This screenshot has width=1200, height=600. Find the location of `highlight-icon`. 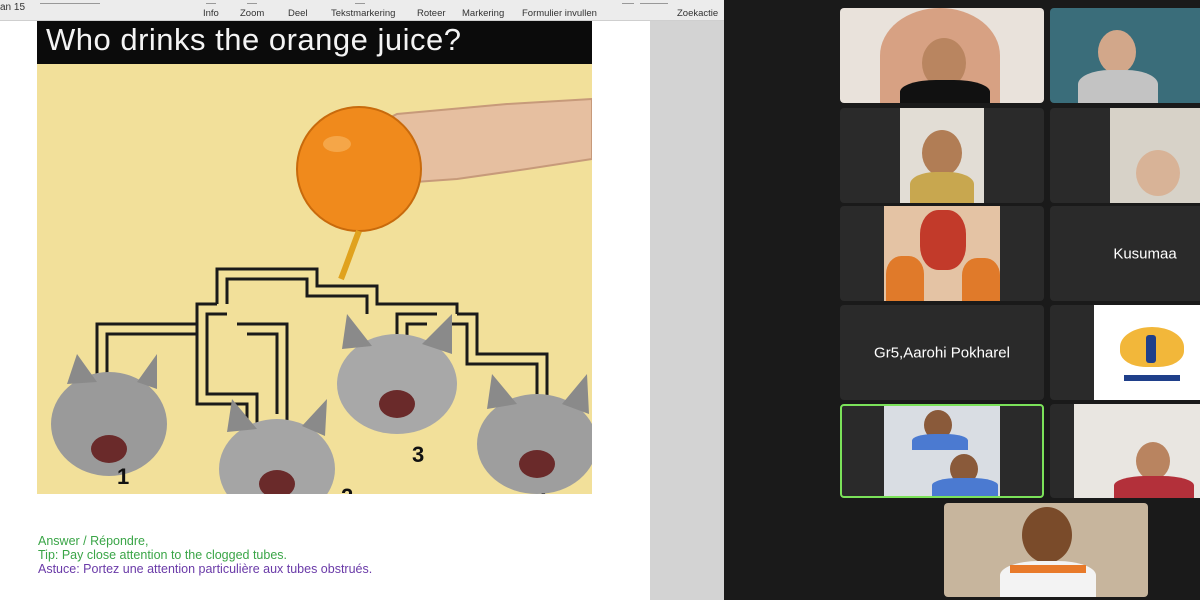

highlight-icon is located at coordinates (360, 2).